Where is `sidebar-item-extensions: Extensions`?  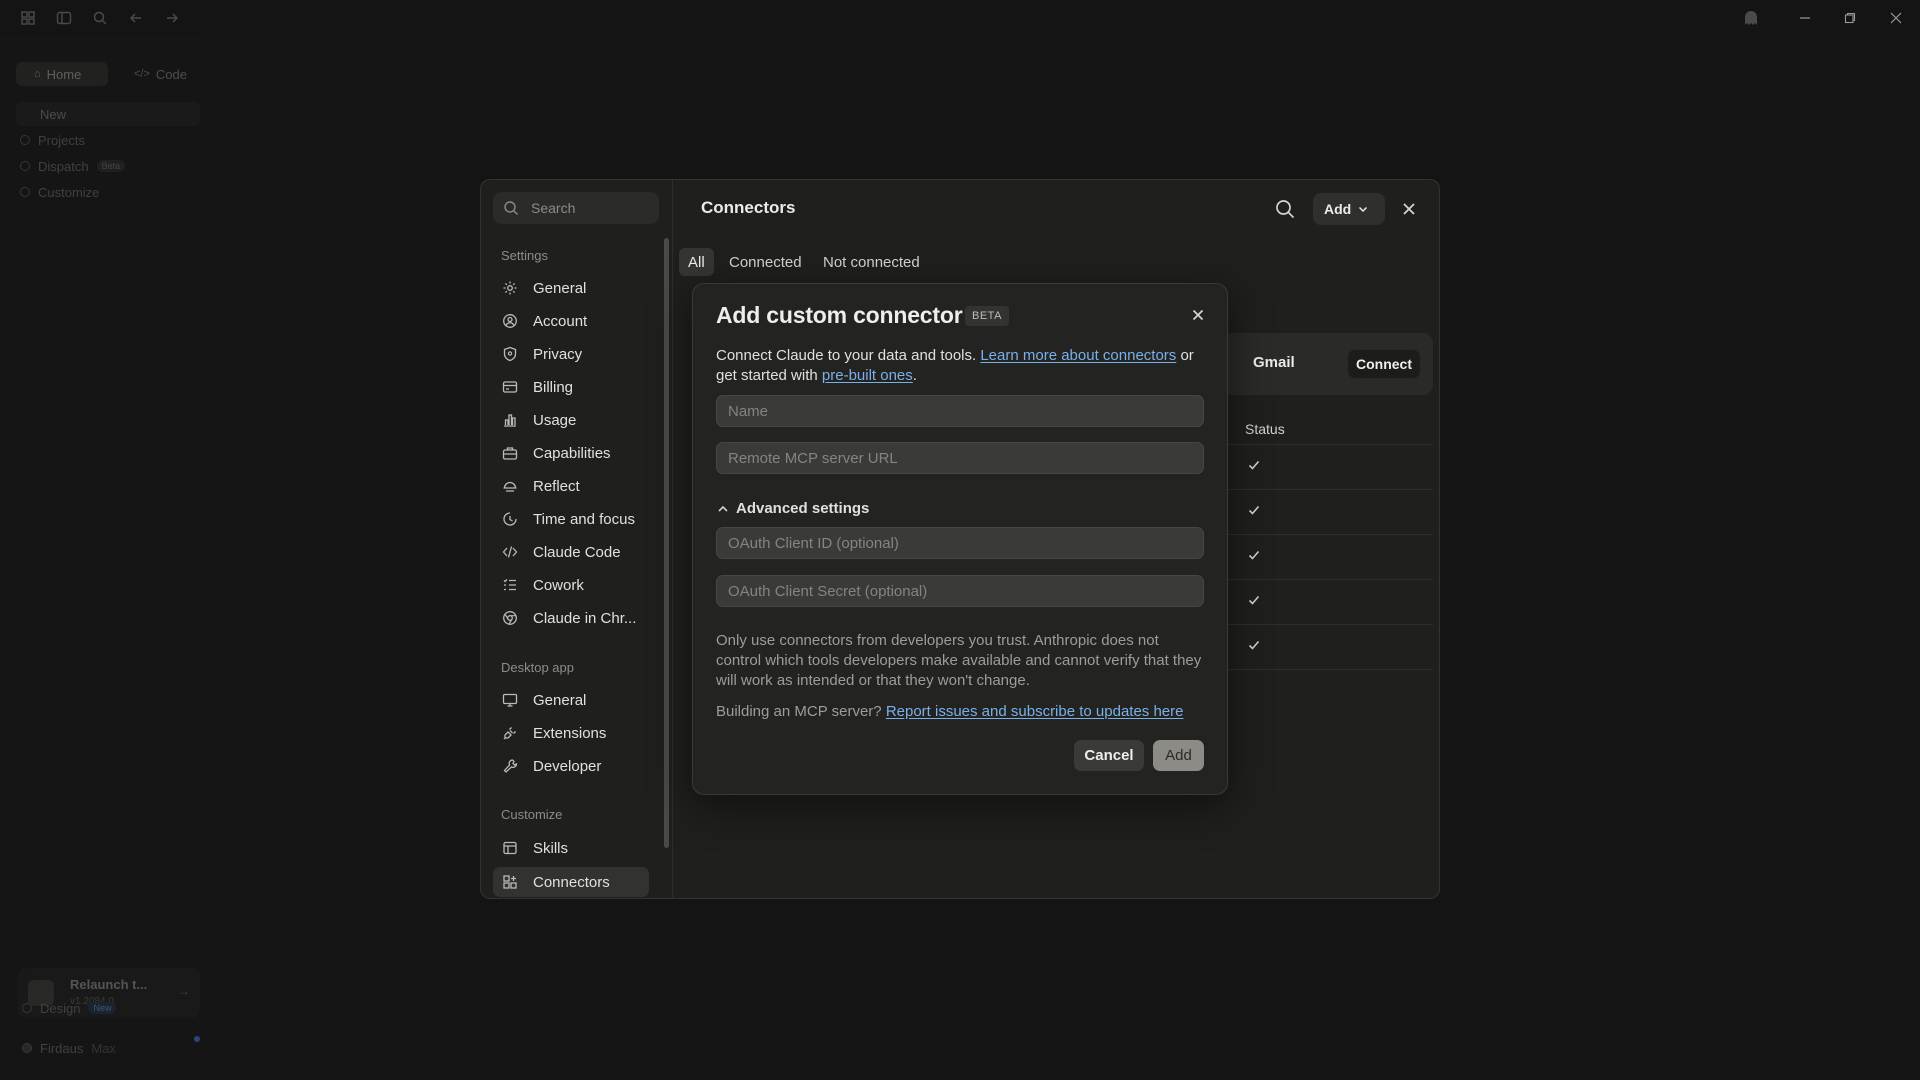 sidebar-item-extensions: Extensions is located at coordinates (571, 733).